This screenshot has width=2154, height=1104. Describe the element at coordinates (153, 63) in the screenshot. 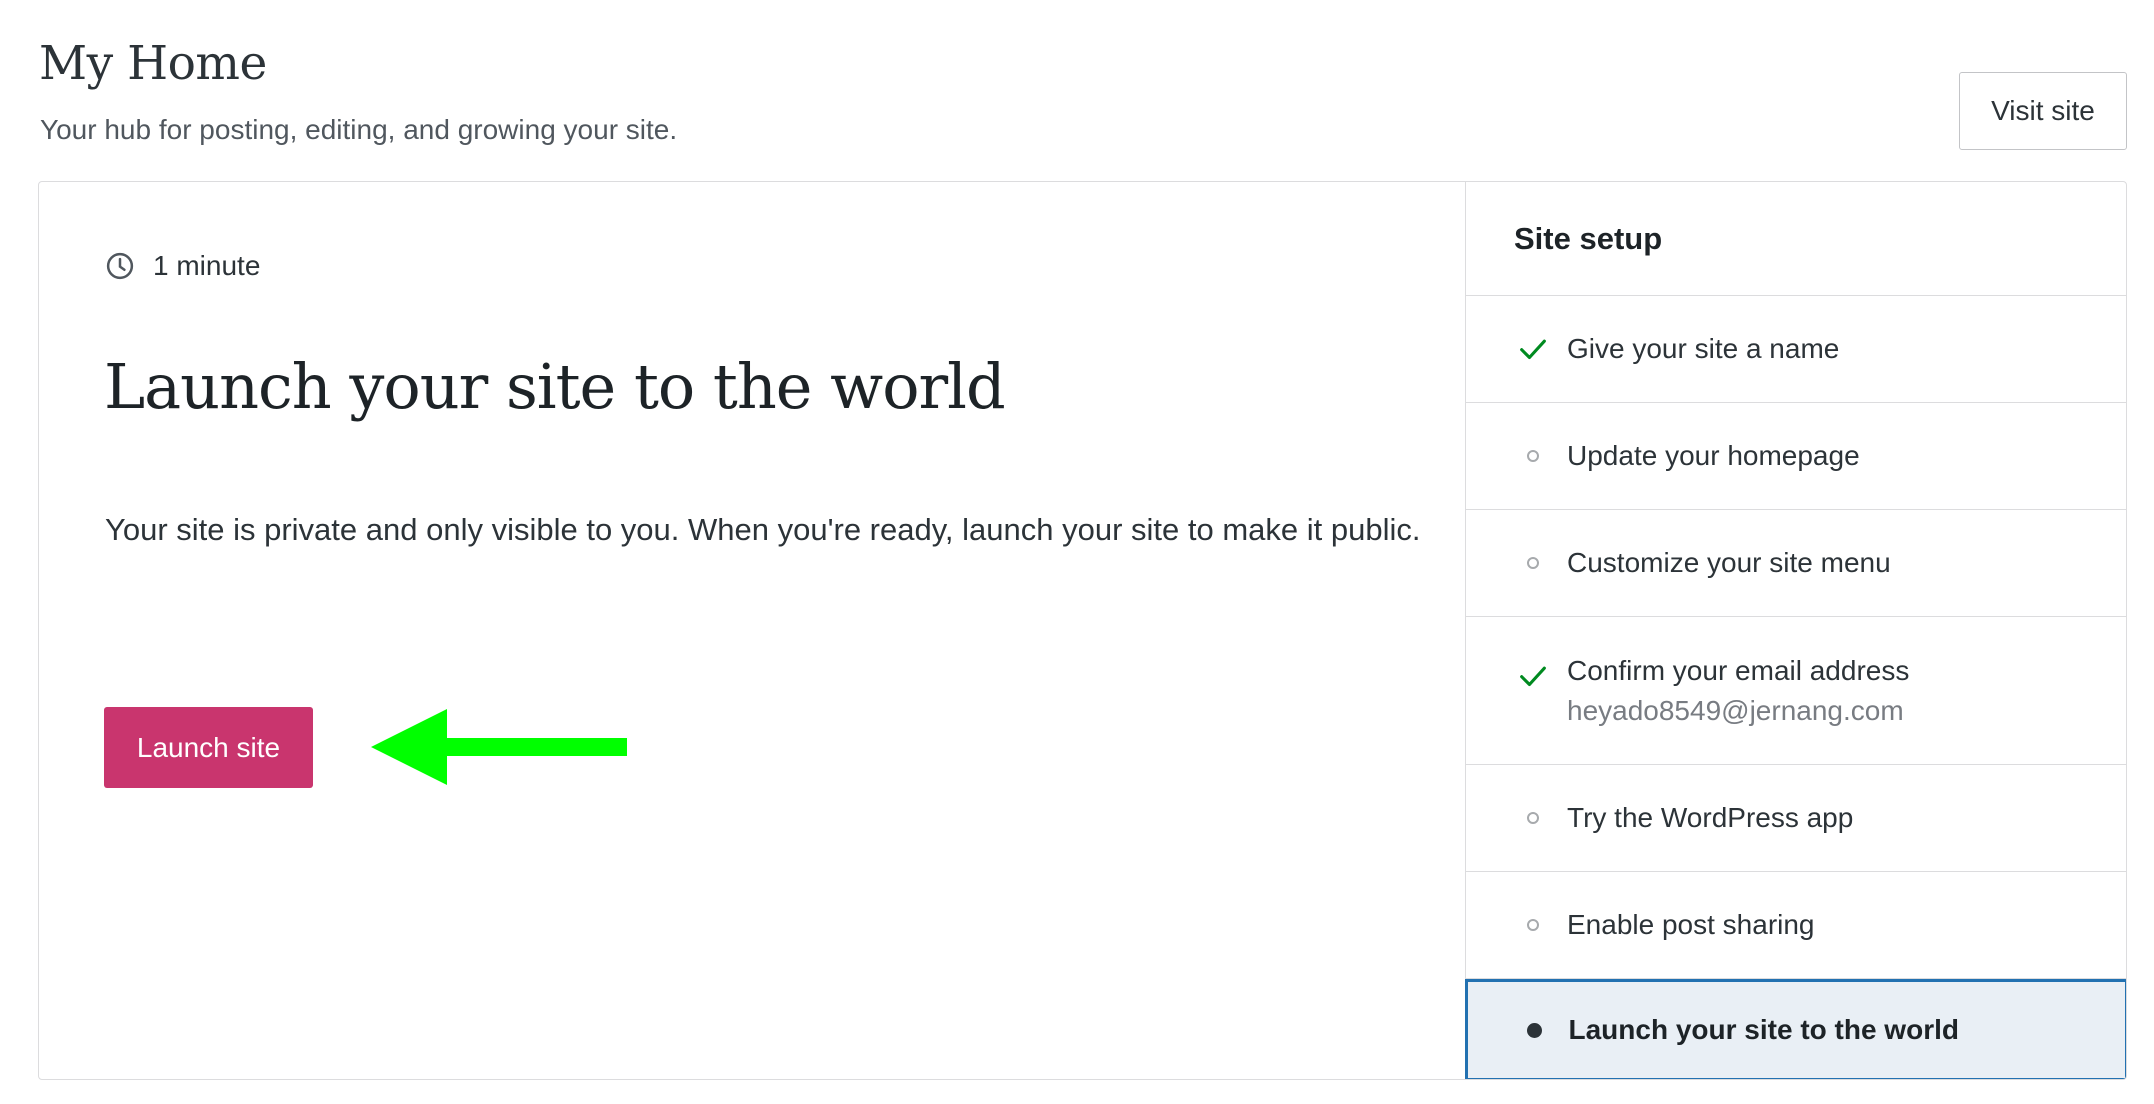

I see `page-title: My Home` at that location.